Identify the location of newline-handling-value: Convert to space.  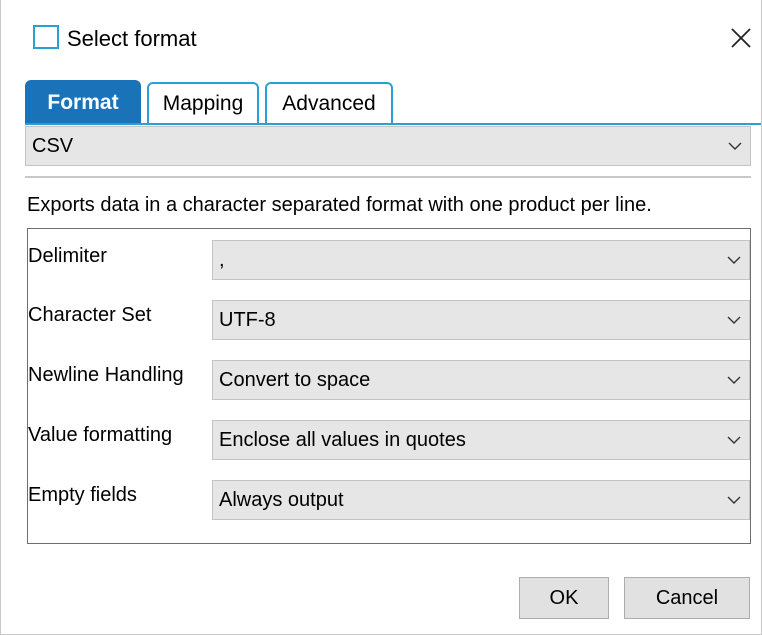
(295, 379).